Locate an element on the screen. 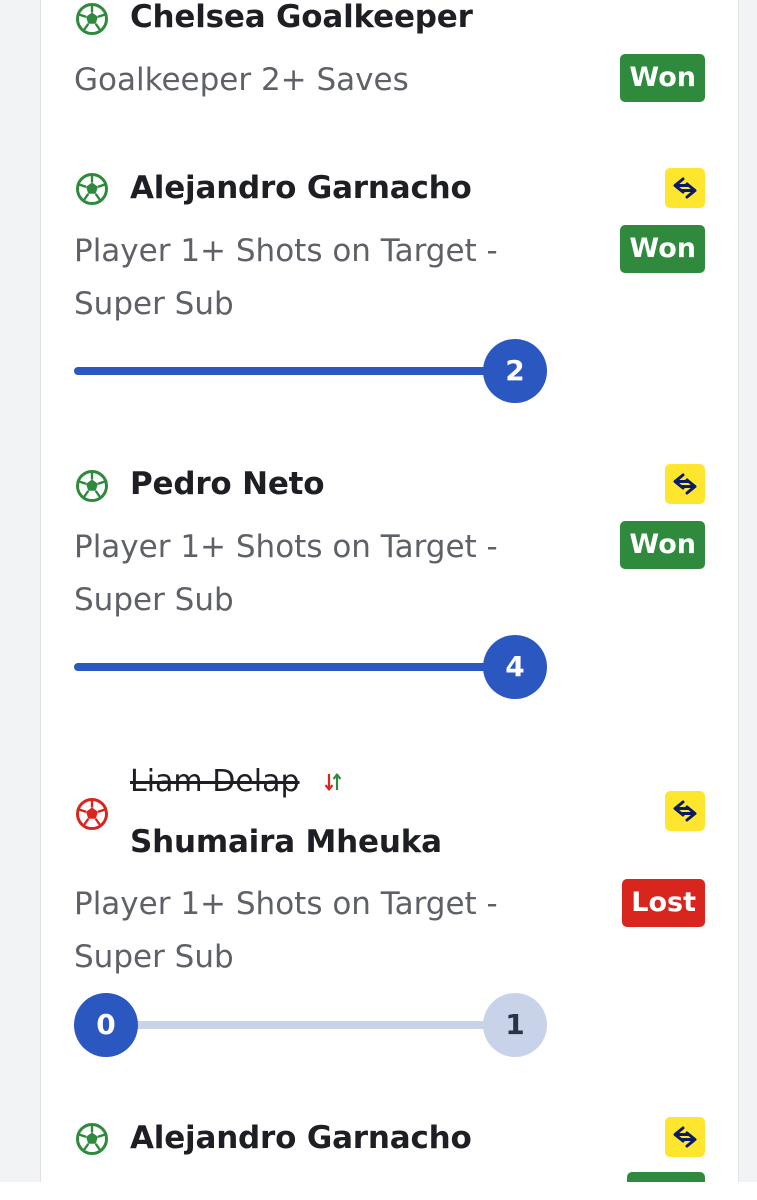  progress-current-value: 0 is located at coordinates (106, 1025).